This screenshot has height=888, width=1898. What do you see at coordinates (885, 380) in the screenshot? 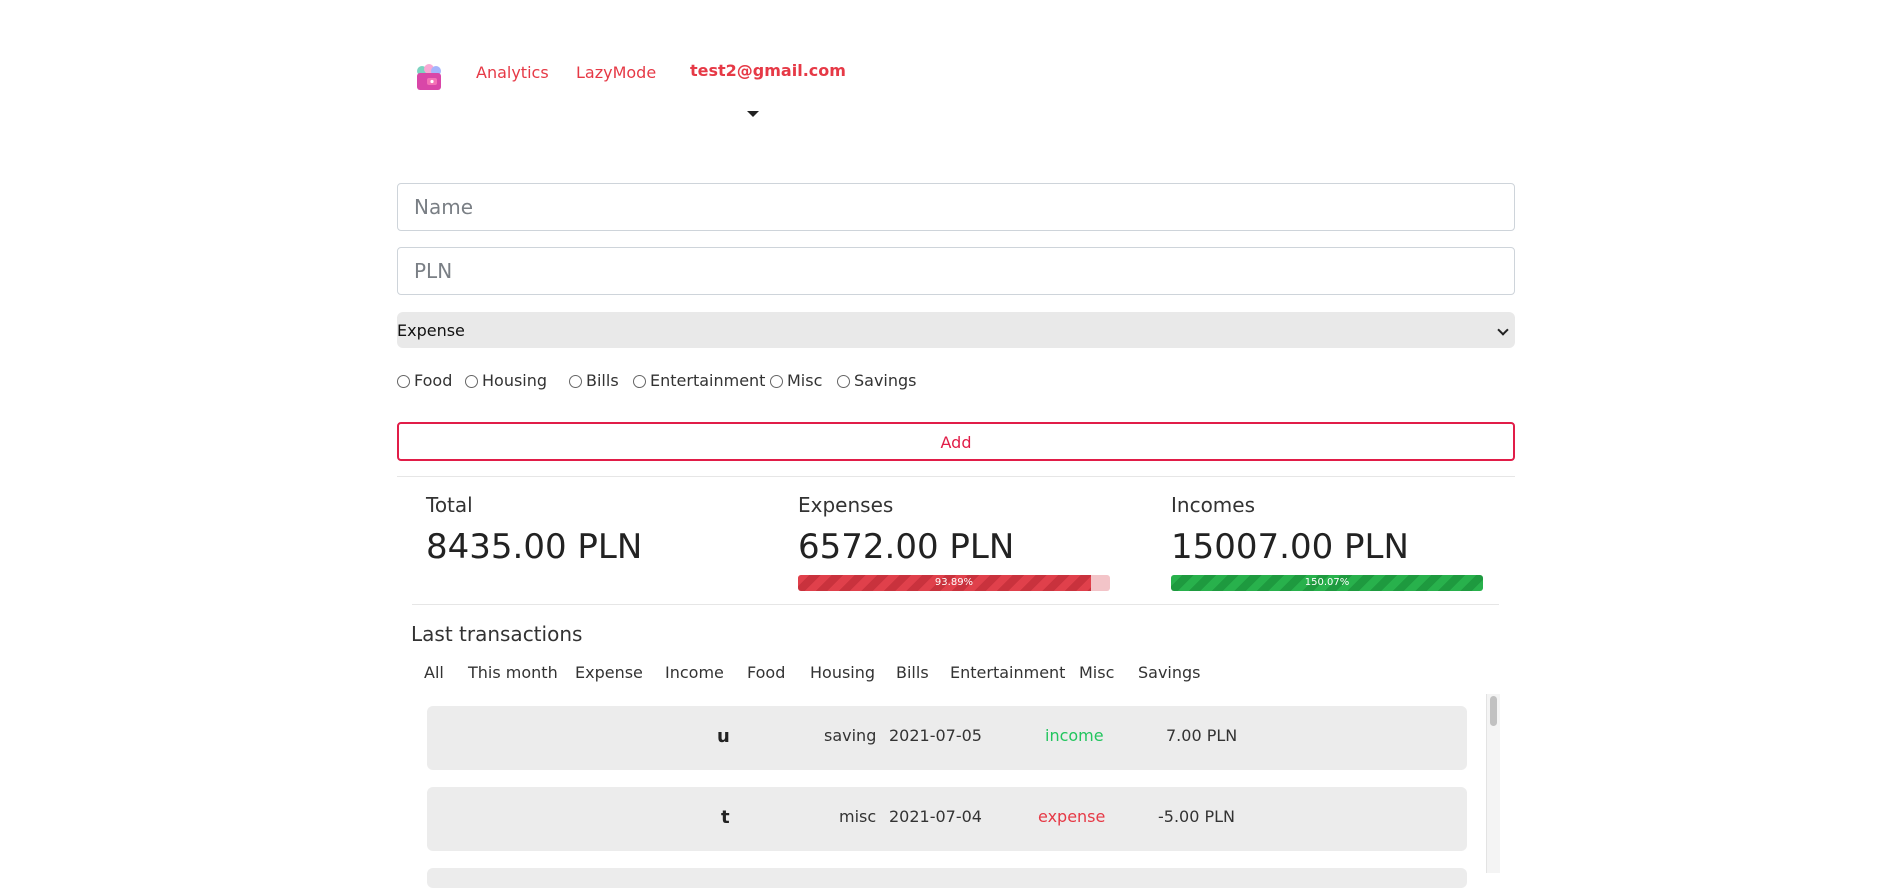
I see `radio-label: Savings` at bounding box center [885, 380].